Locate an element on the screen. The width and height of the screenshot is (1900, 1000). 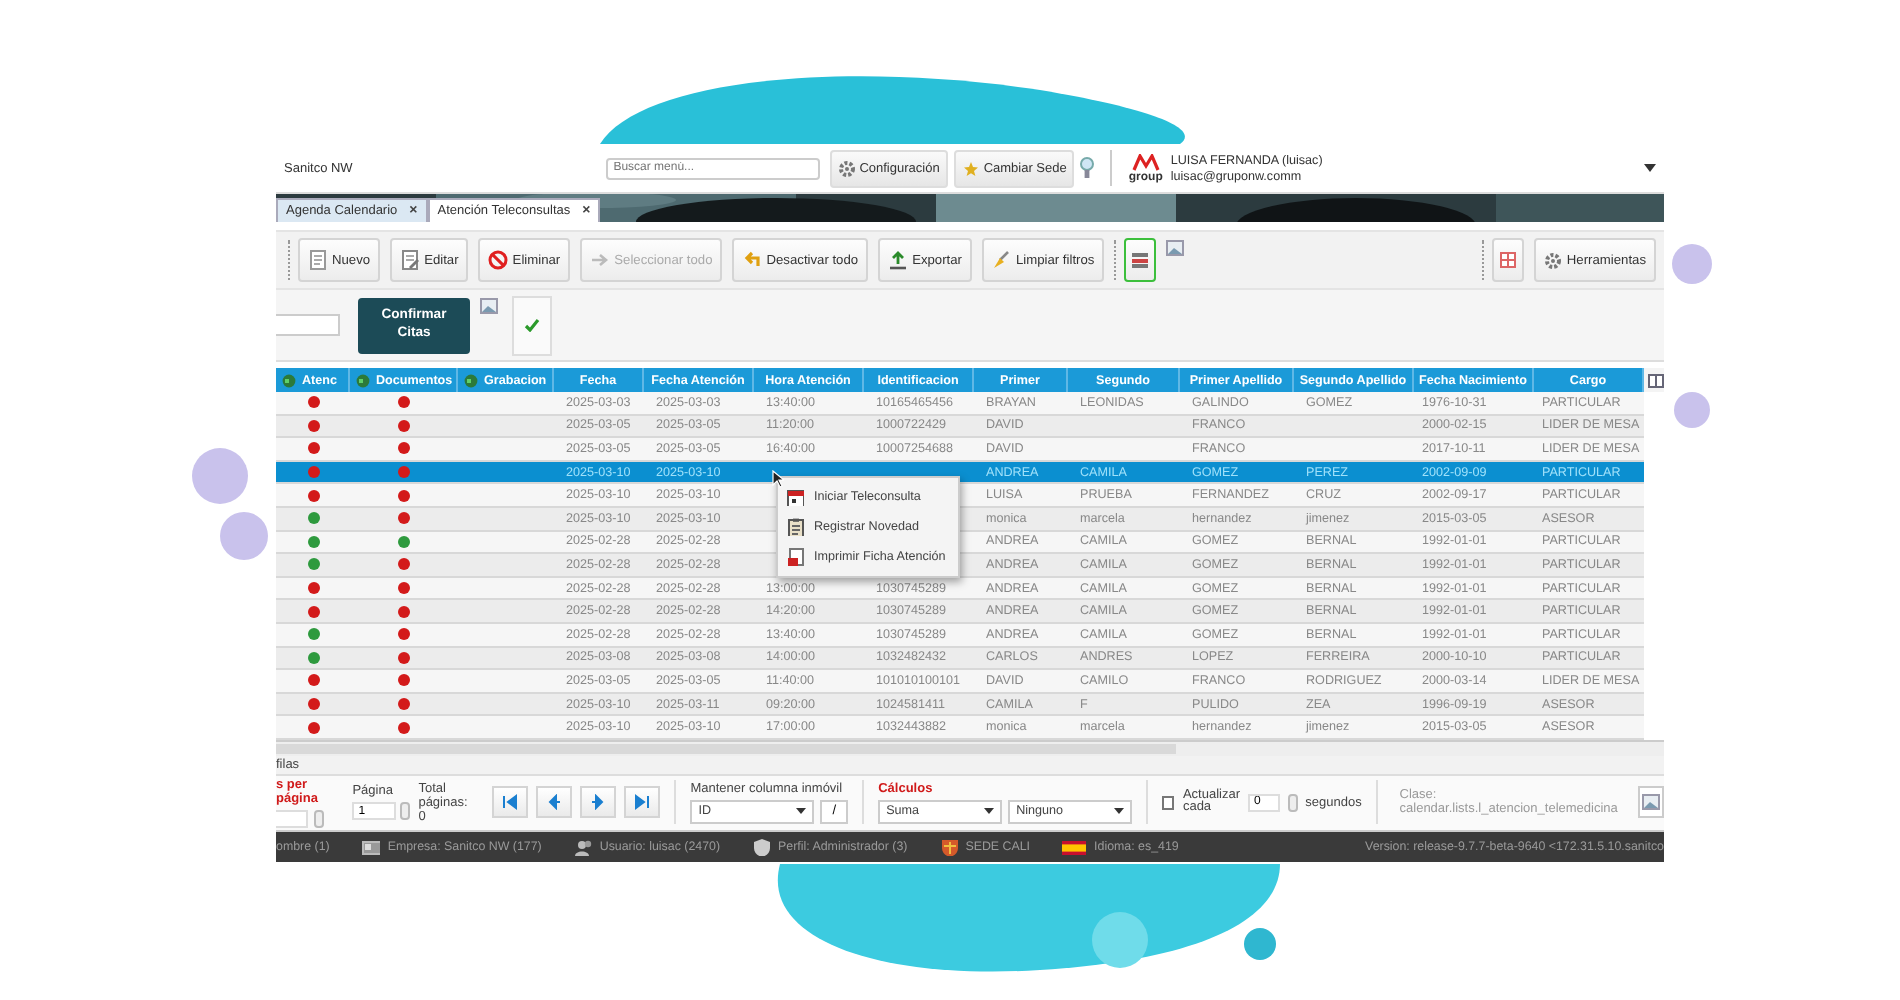
shield-icon is located at coordinates (761, 846).